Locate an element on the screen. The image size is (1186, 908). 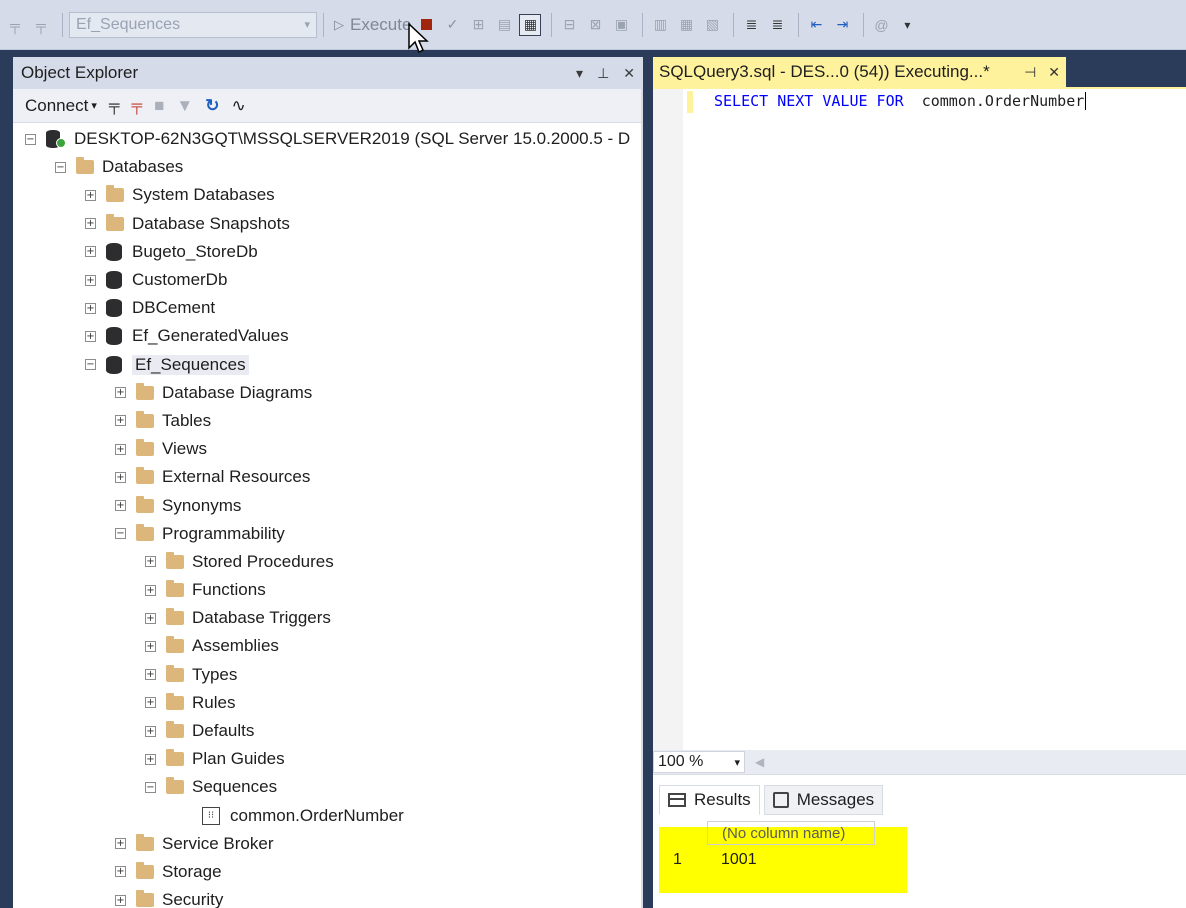
window-position-icon: ▾ is located at coordinates (579, 73).